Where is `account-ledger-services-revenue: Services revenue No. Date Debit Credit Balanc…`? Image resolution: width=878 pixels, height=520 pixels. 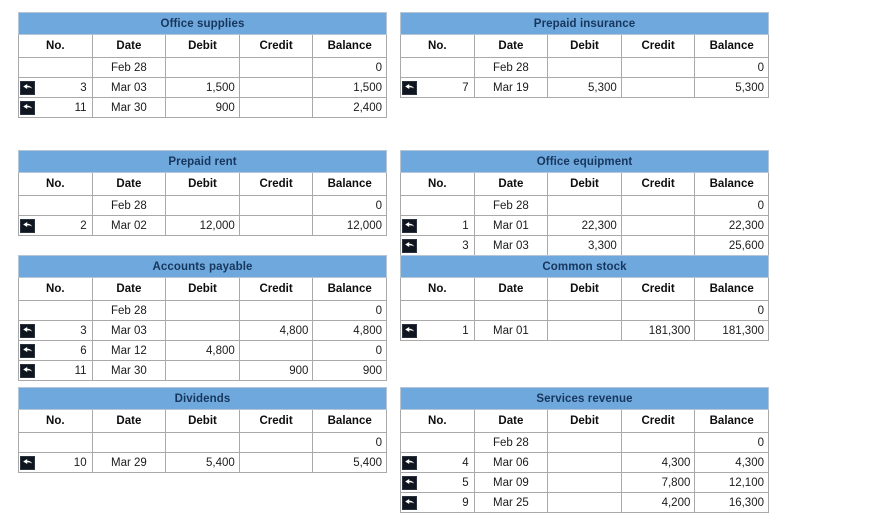
account-ledger-services-revenue: Services revenue No. Date Debit Credit Balanc… is located at coordinates (584, 450).